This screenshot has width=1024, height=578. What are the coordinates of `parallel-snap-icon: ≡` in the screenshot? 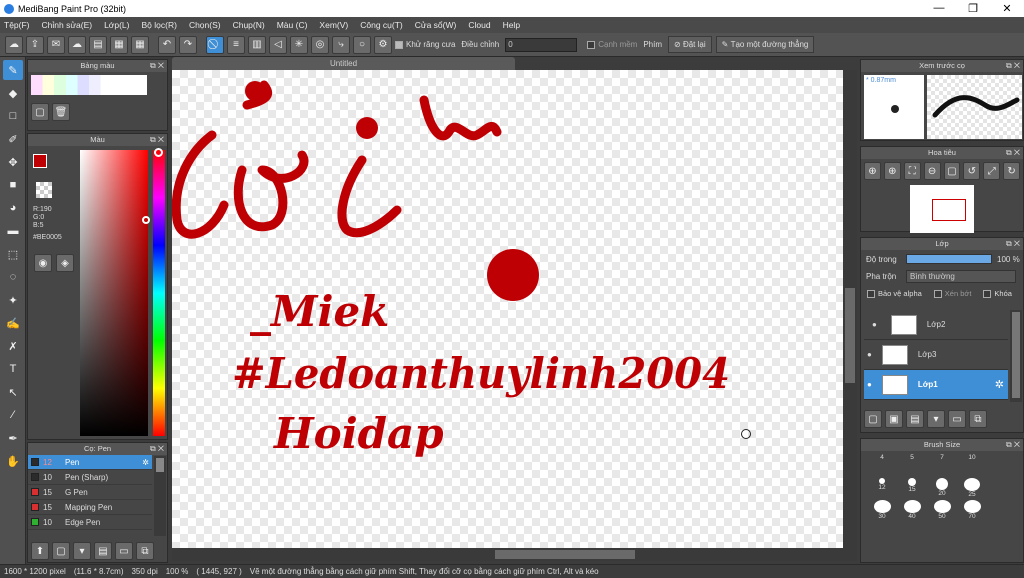 It's located at (236, 44).